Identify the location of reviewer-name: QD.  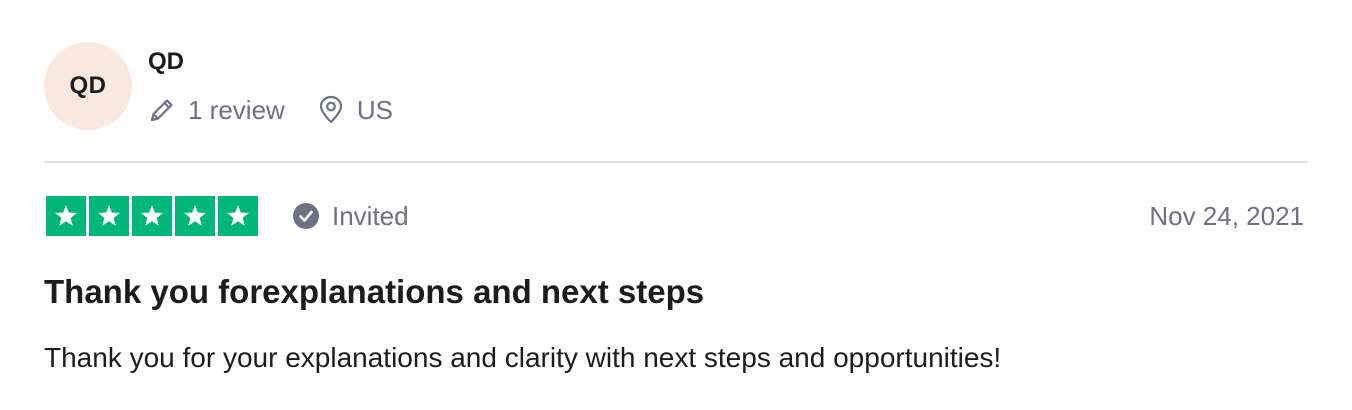
(166, 62).